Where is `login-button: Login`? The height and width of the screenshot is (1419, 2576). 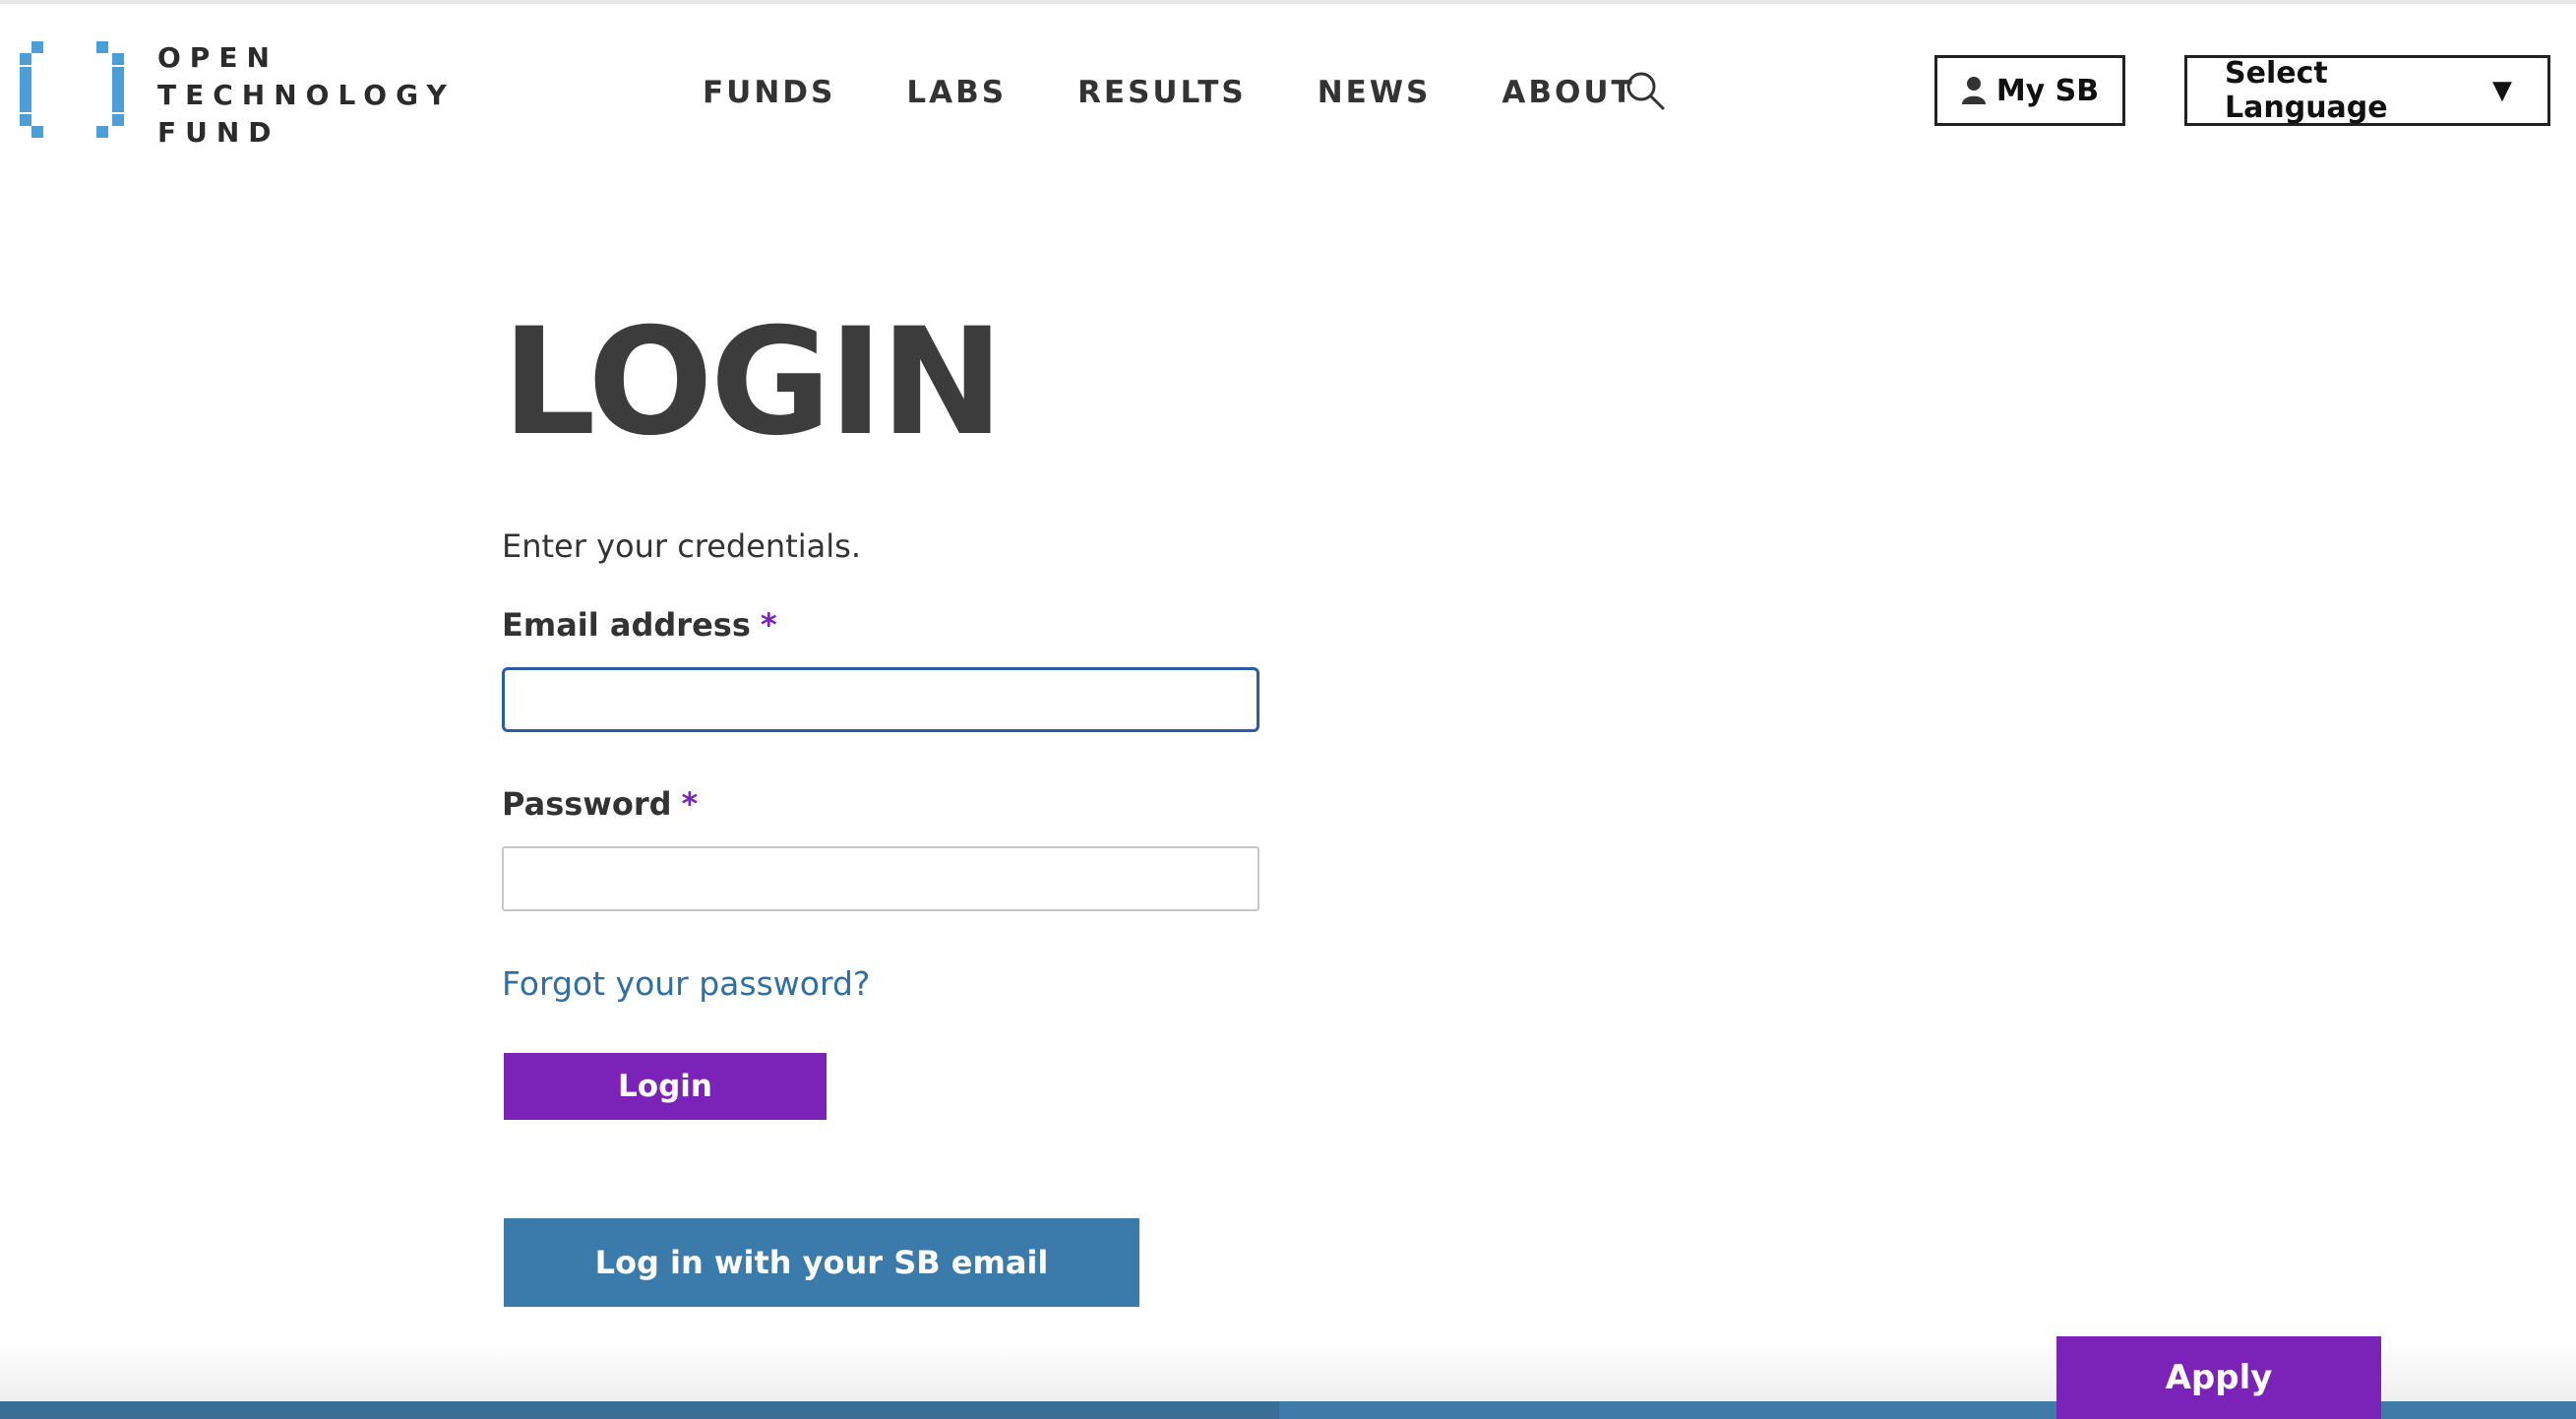 login-button: Login is located at coordinates (665, 1086).